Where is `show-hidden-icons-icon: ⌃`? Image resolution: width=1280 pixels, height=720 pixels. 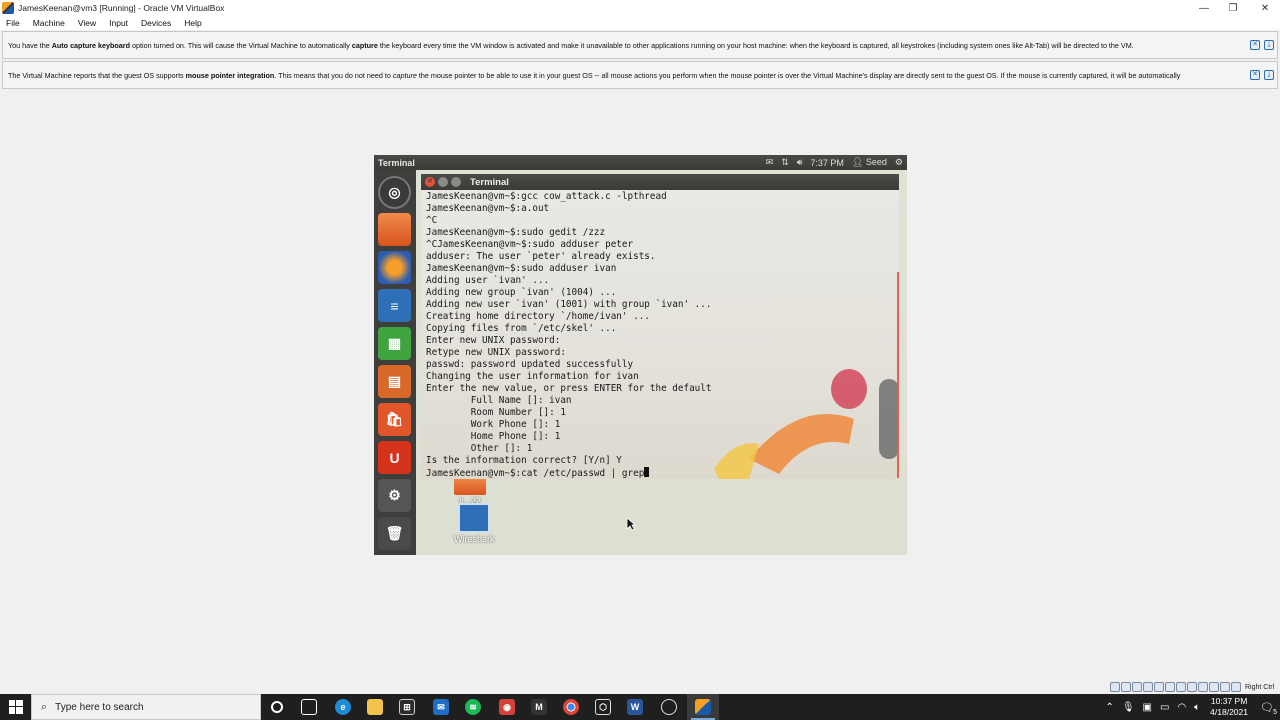 show-hidden-icons-icon: ⌃ is located at coordinates (1109, 707).